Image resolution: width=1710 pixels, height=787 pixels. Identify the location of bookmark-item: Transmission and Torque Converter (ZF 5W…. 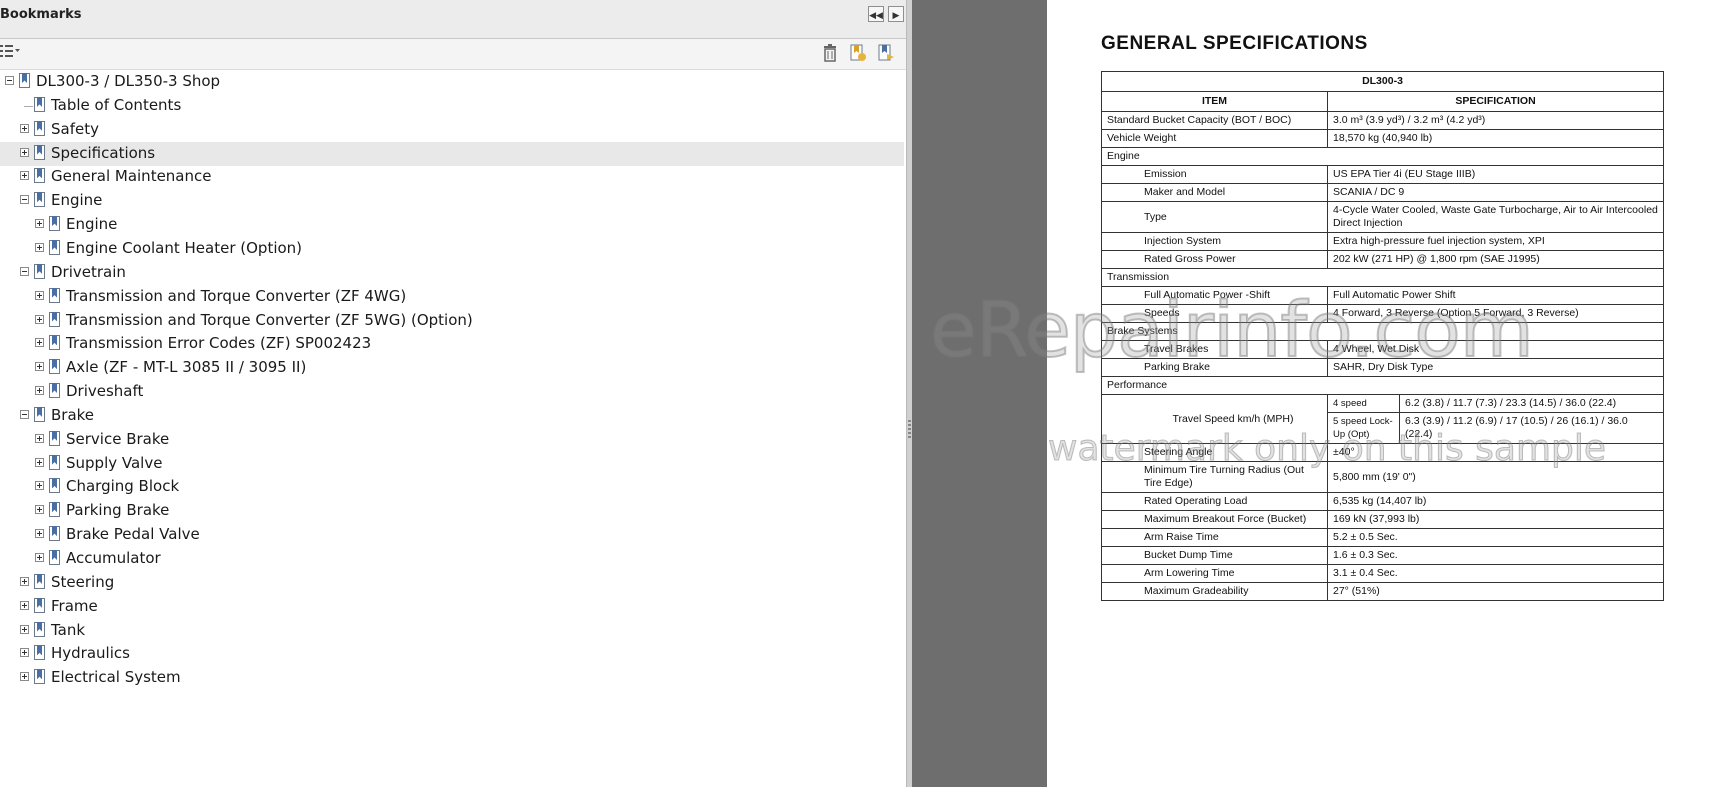
(452, 321).